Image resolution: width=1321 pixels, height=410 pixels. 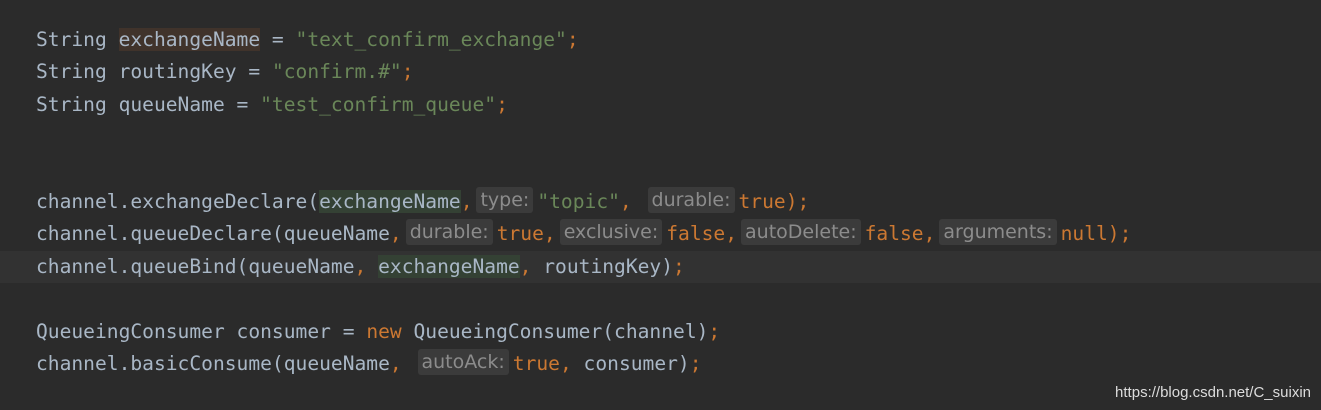 I want to click on code-line: String routingKey = "confirm.#";, so click(x=660, y=72).